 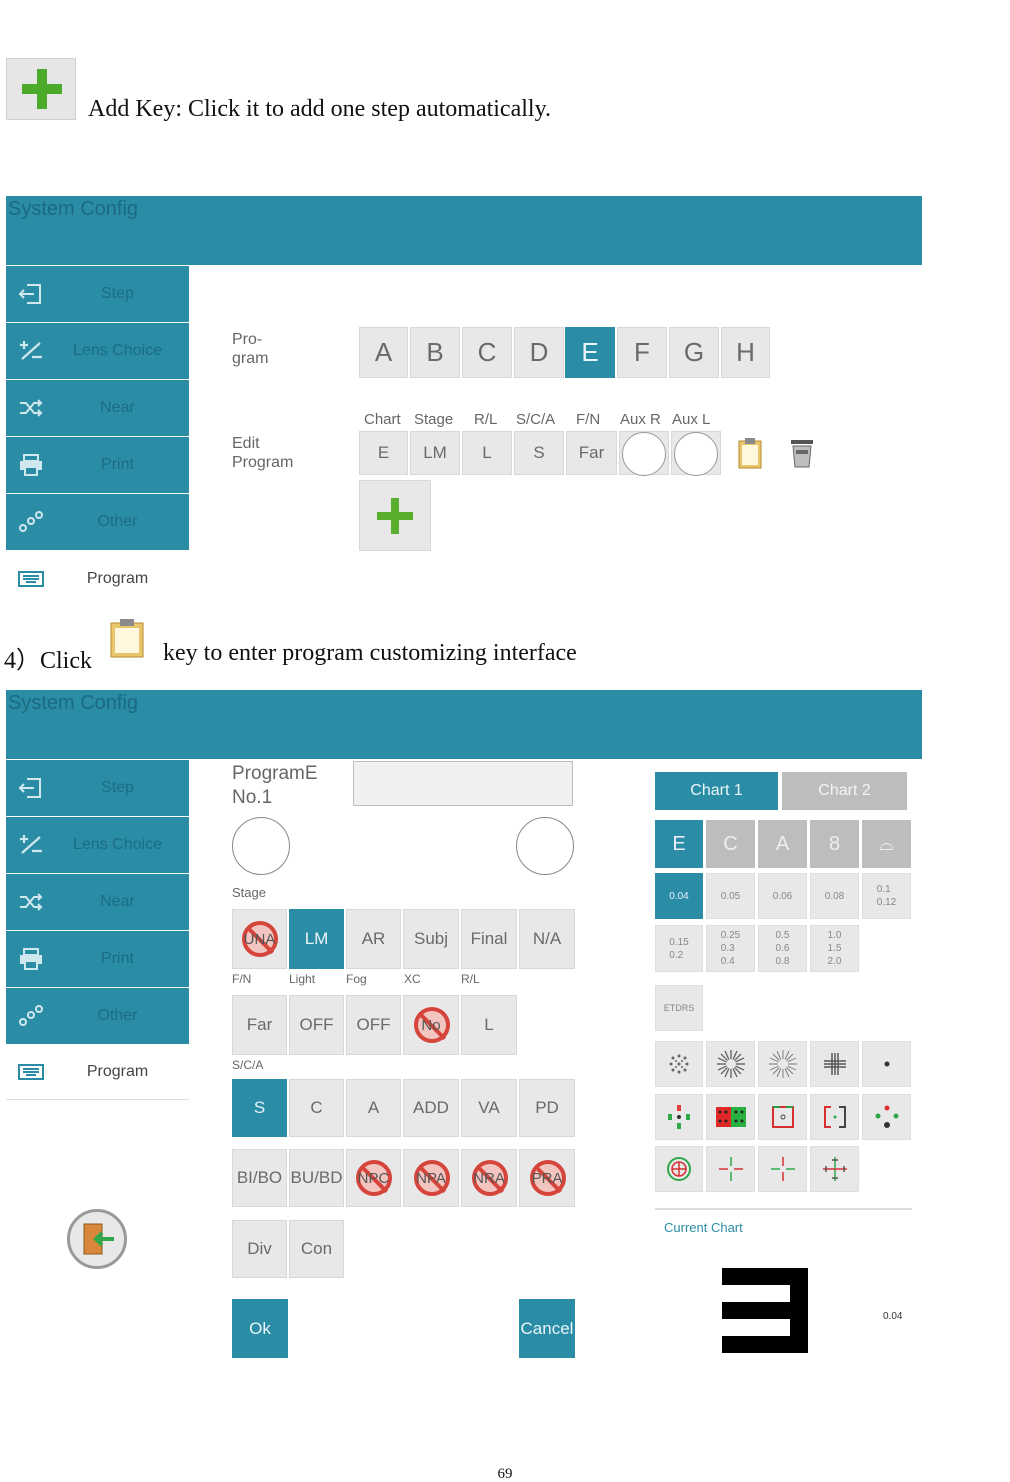 What do you see at coordinates (48, 661) in the screenshot?
I see `step-instruction-prefix: 4）Click` at bounding box center [48, 661].